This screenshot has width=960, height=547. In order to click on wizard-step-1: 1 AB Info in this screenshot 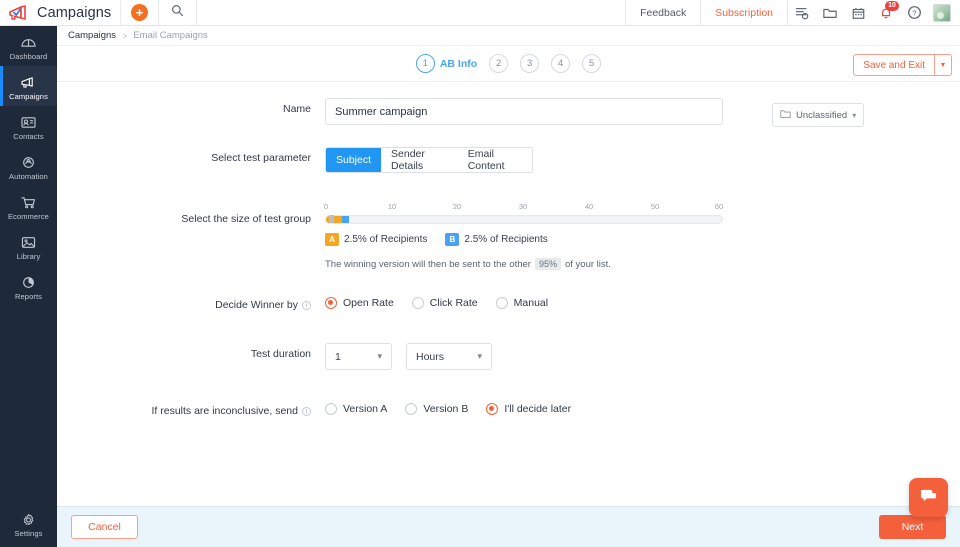, I will do `click(446, 63)`.